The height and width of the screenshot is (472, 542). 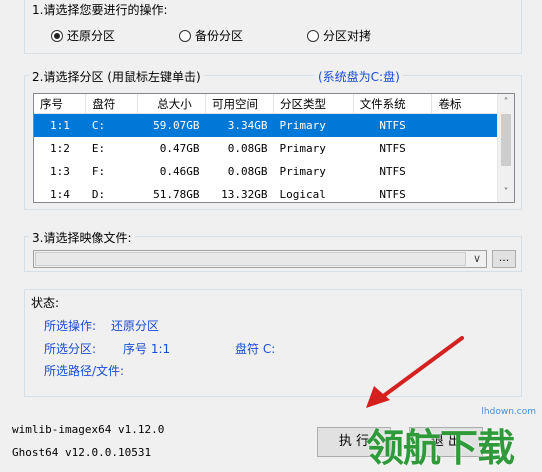 I want to click on image-file-combobox: ∨, so click(x=260, y=259).